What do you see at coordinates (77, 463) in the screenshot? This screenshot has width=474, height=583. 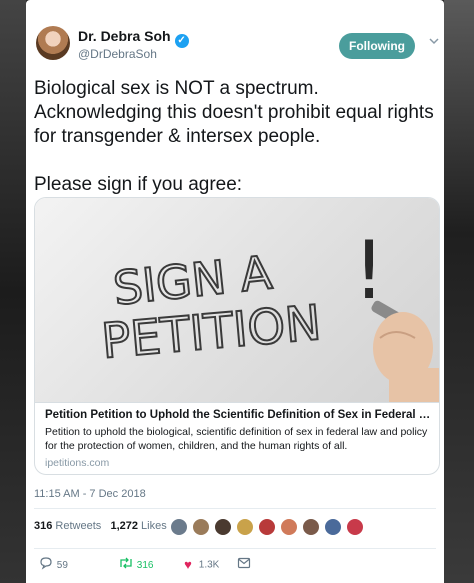 I see `link-domain: ipetitions.com` at bounding box center [77, 463].